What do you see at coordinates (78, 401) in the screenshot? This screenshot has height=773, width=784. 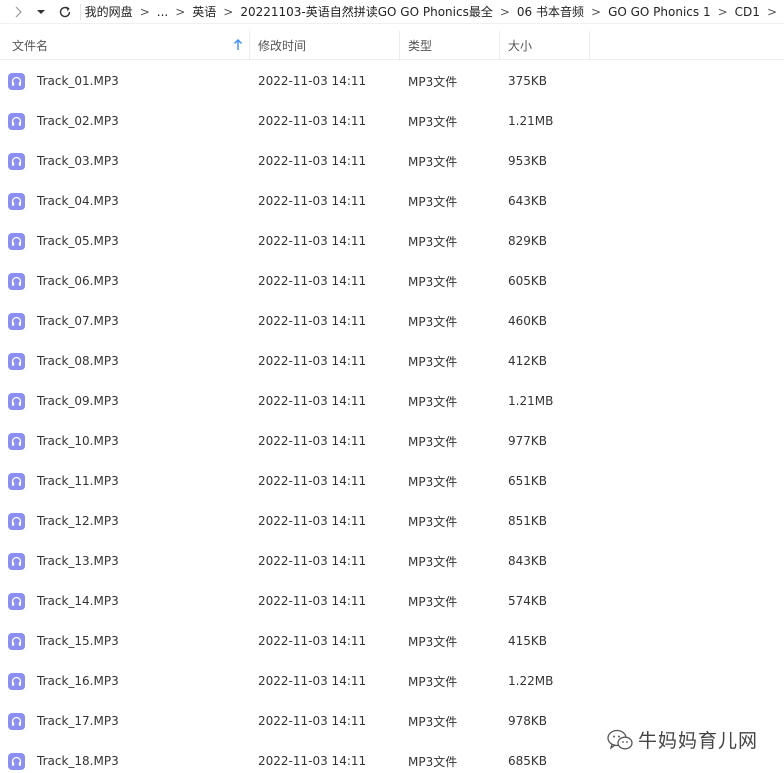 I see `file-name: Track_09.MP3` at bounding box center [78, 401].